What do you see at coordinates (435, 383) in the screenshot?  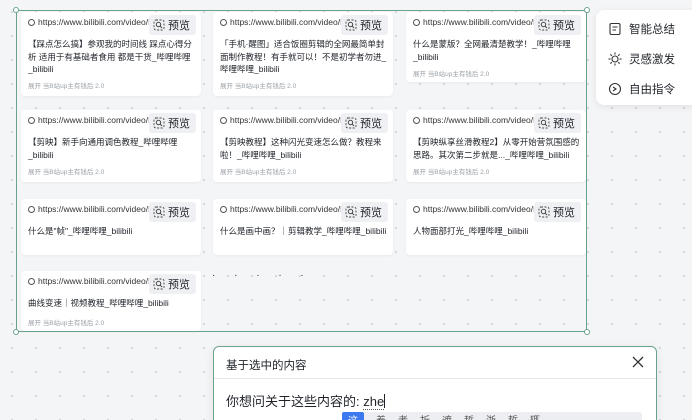 I see `ask-dialog: 基于选中的内容 你想问关于这些内容的: zhe` at bounding box center [435, 383].